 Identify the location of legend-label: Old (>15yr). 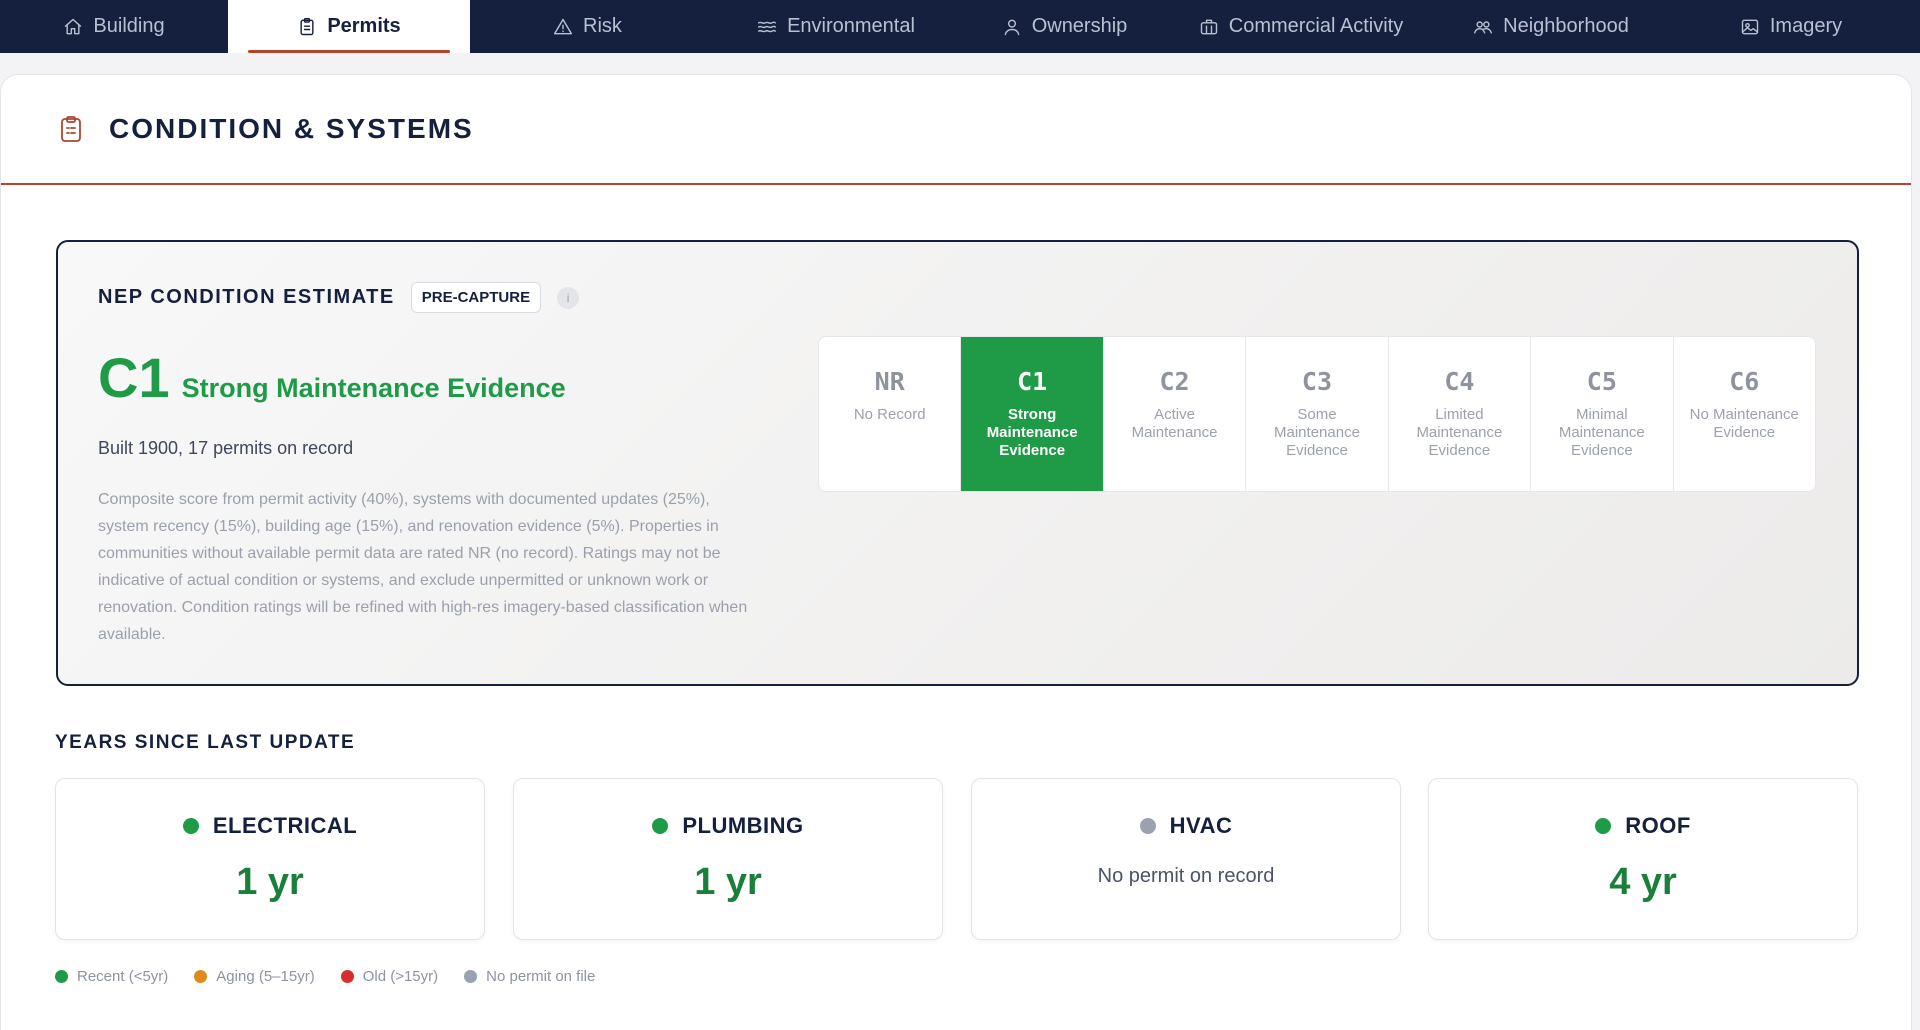
(400, 976).